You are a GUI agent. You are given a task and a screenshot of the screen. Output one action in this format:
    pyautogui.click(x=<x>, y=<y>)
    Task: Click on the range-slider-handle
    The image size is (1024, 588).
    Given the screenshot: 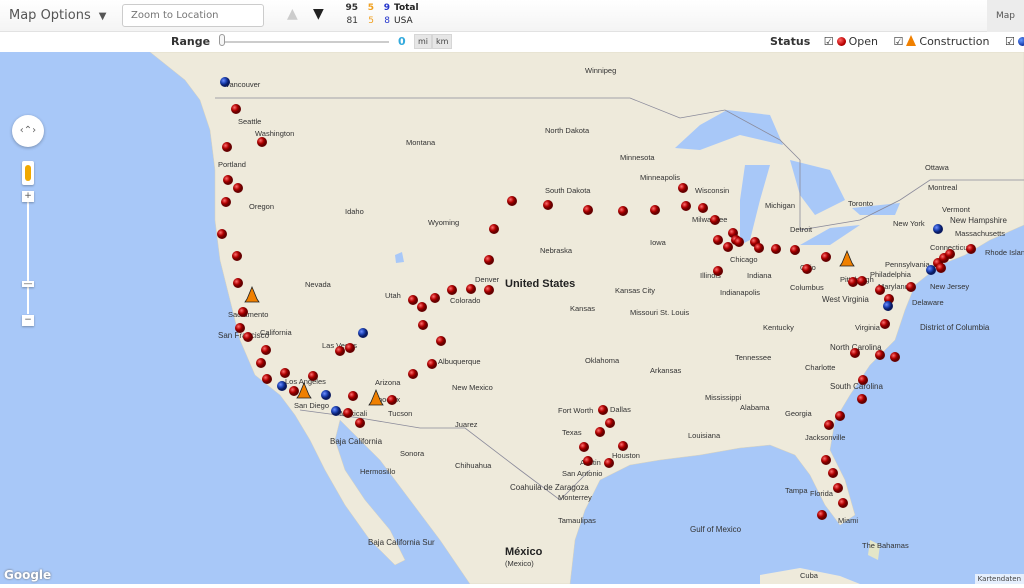 What is the action you would take?
    pyautogui.click(x=222, y=40)
    